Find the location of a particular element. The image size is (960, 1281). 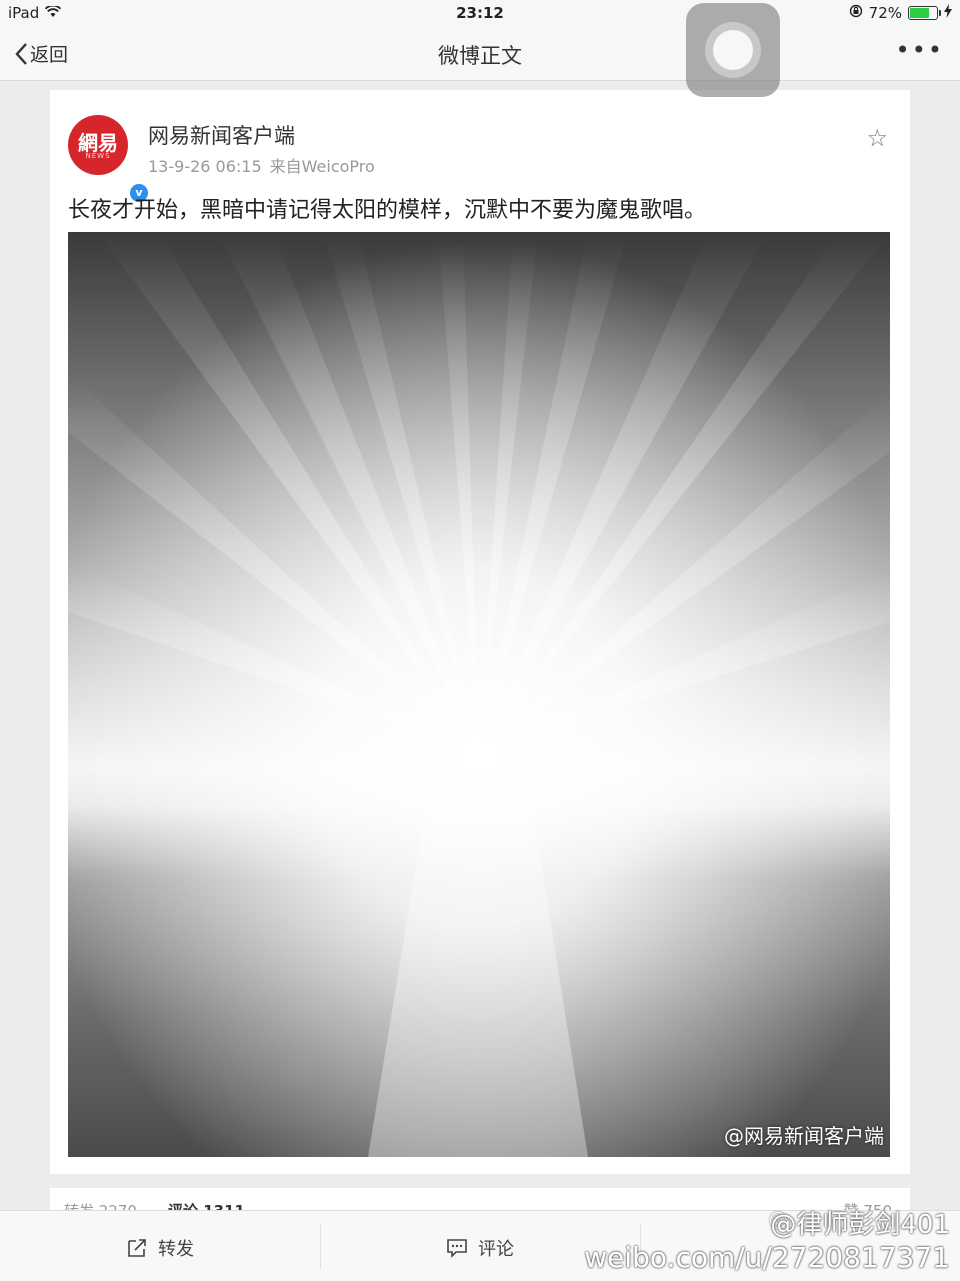

comment-button: 评论 is located at coordinates (480, 1248).